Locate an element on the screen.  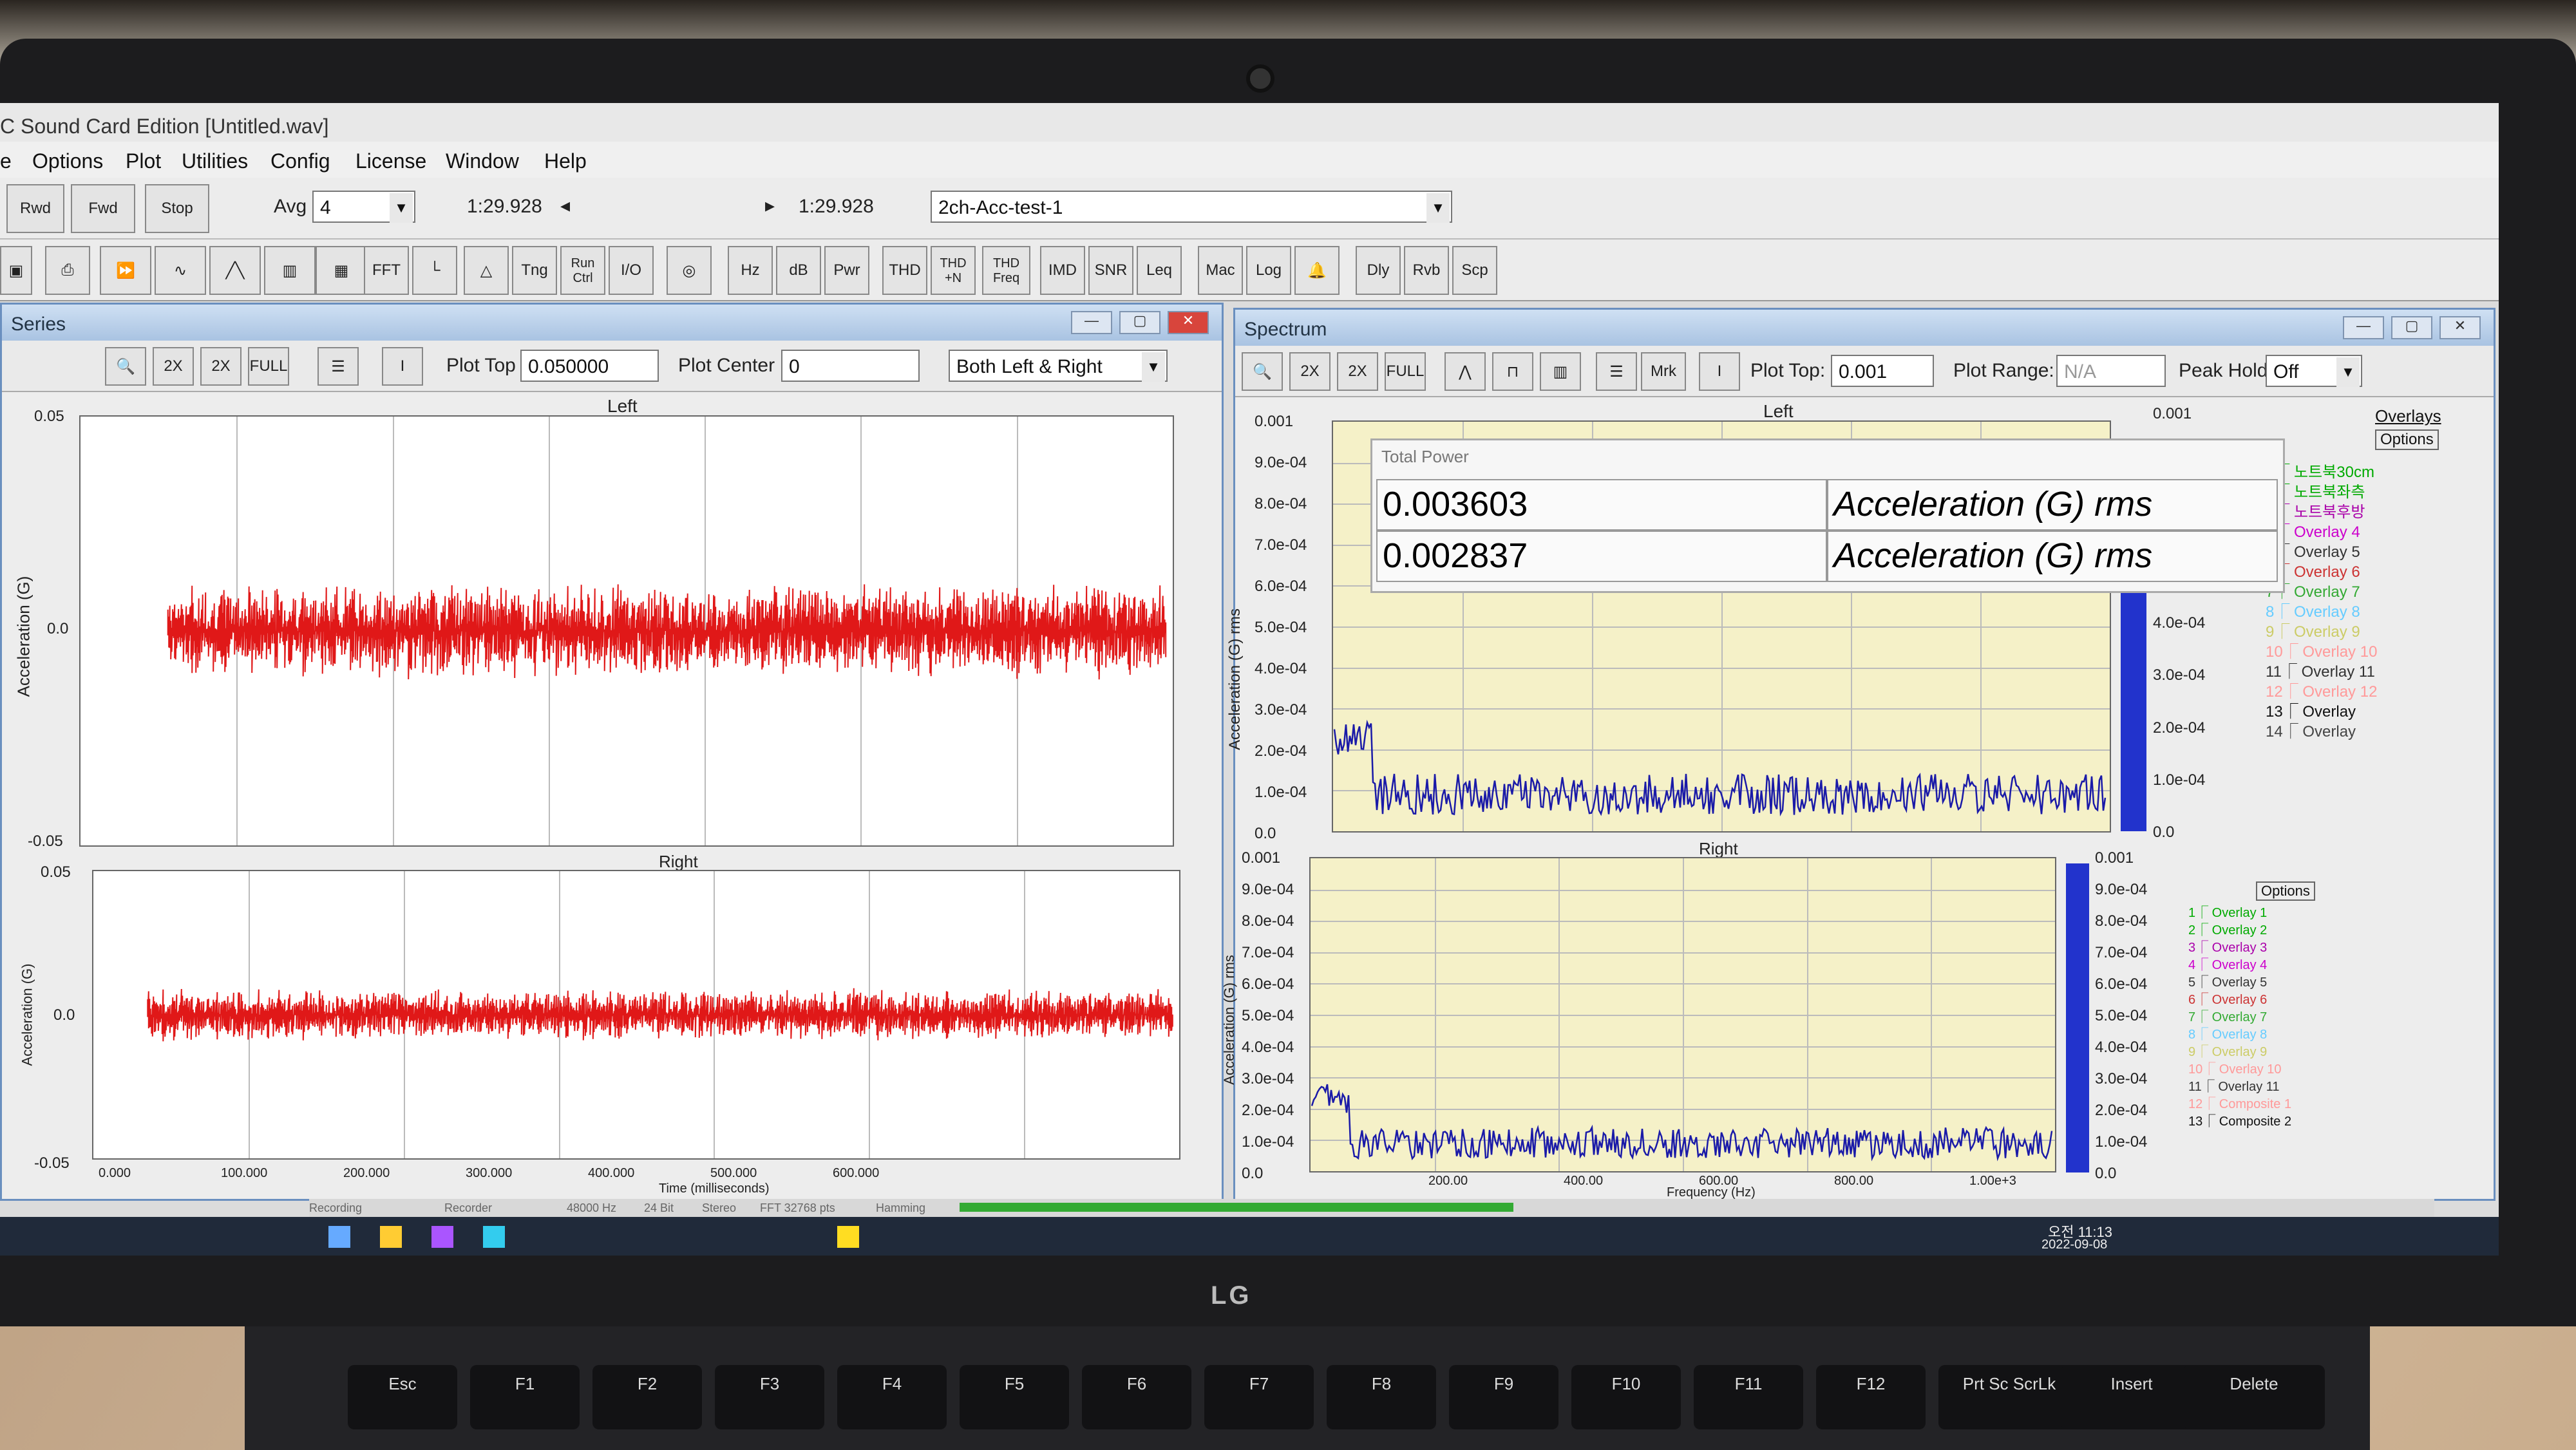
keyboard-key: F7 is located at coordinates (1259, 1397).